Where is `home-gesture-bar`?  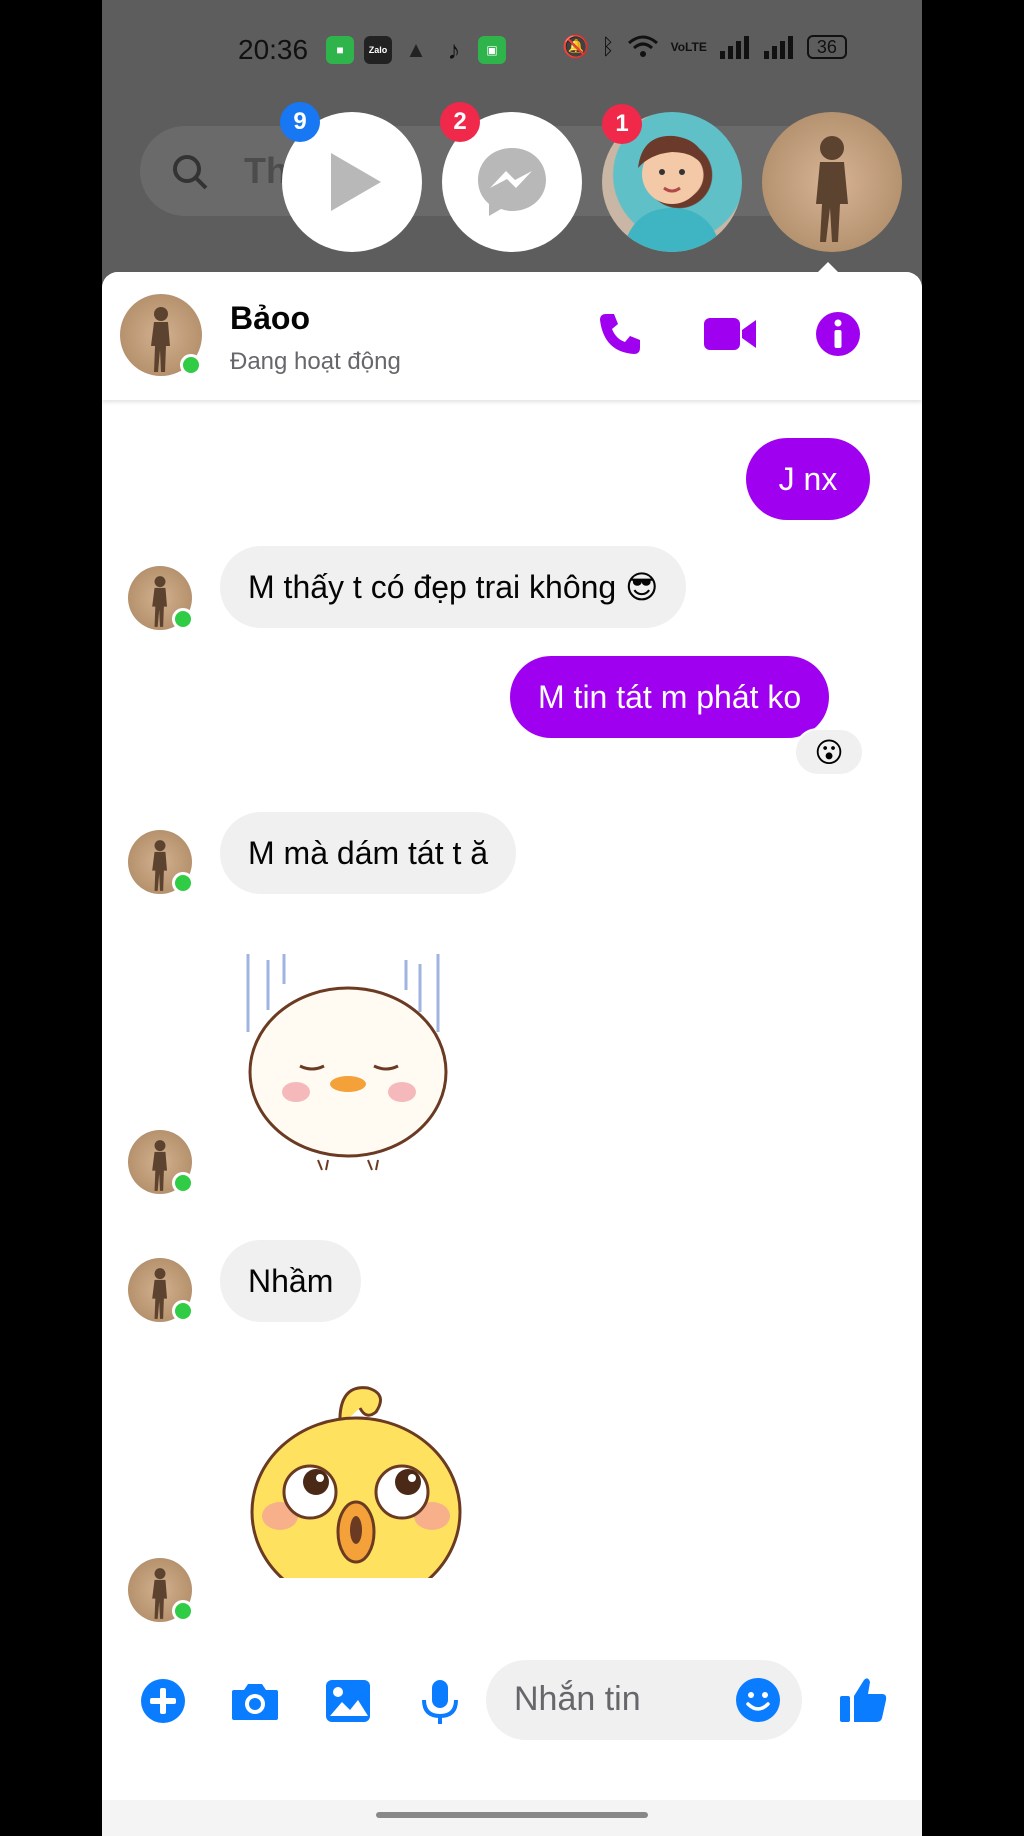
home-gesture-bar is located at coordinates (512, 1815).